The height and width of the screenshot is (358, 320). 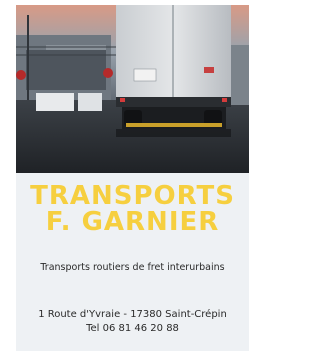 I want to click on tagline: Transports routiers de fret interurbains, so click(x=132, y=267).